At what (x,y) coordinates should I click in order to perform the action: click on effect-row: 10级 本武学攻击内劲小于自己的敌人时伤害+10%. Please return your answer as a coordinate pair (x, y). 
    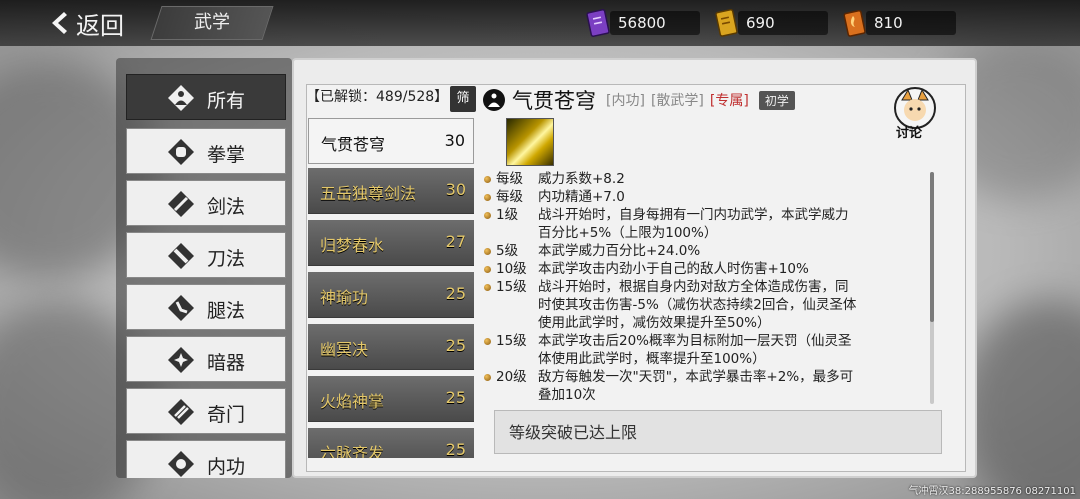
    Looking at the image, I should click on (706, 269).